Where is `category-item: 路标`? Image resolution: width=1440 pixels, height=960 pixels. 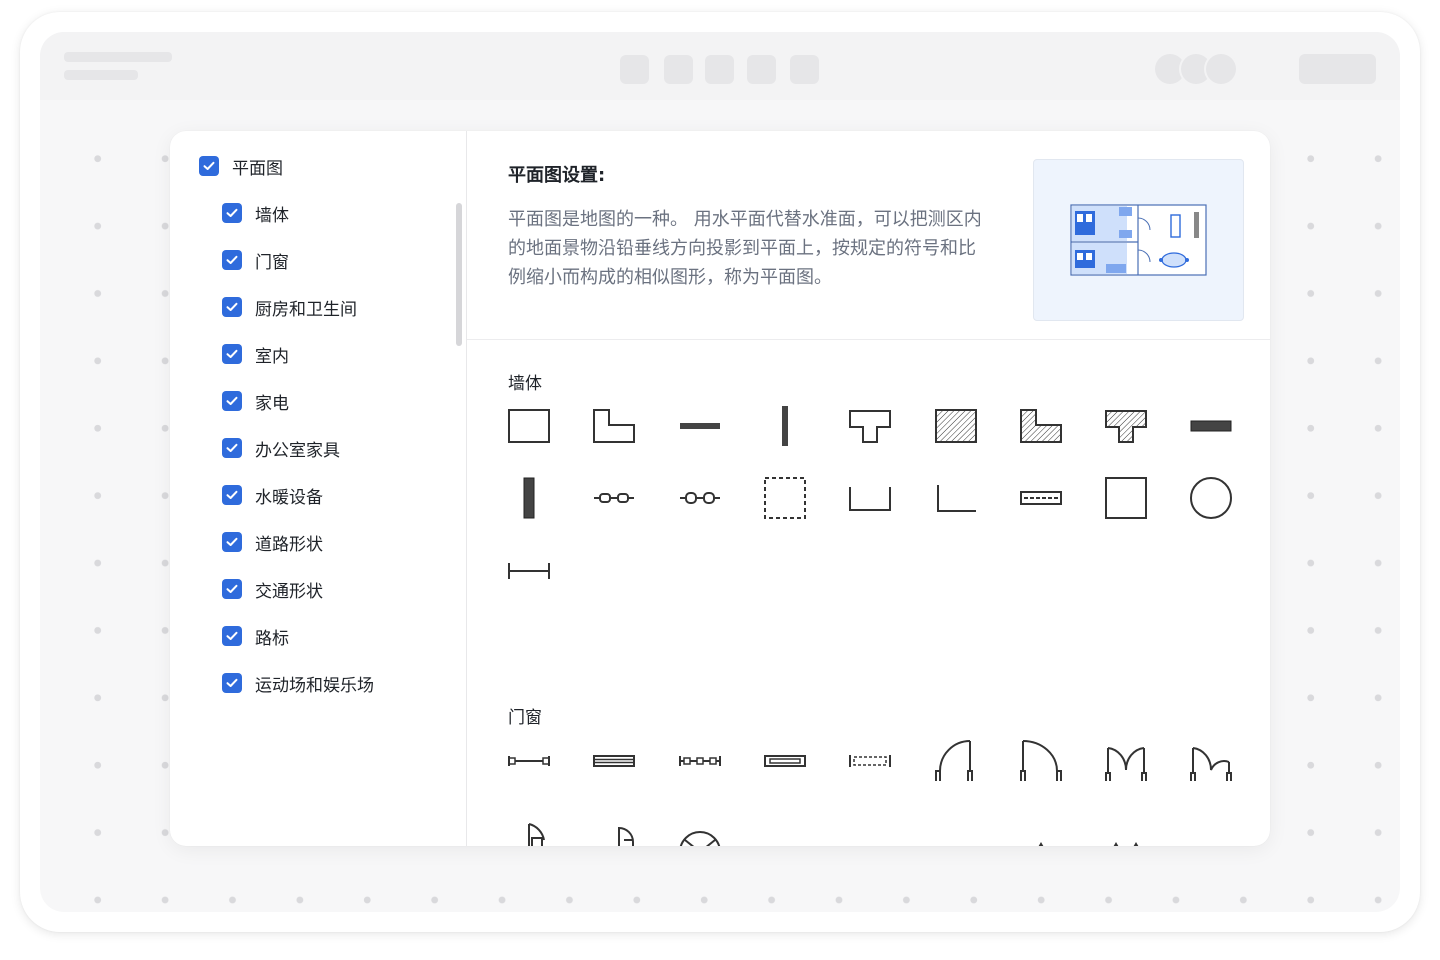
category-item: 路标 is located at coordinates (255, 636).